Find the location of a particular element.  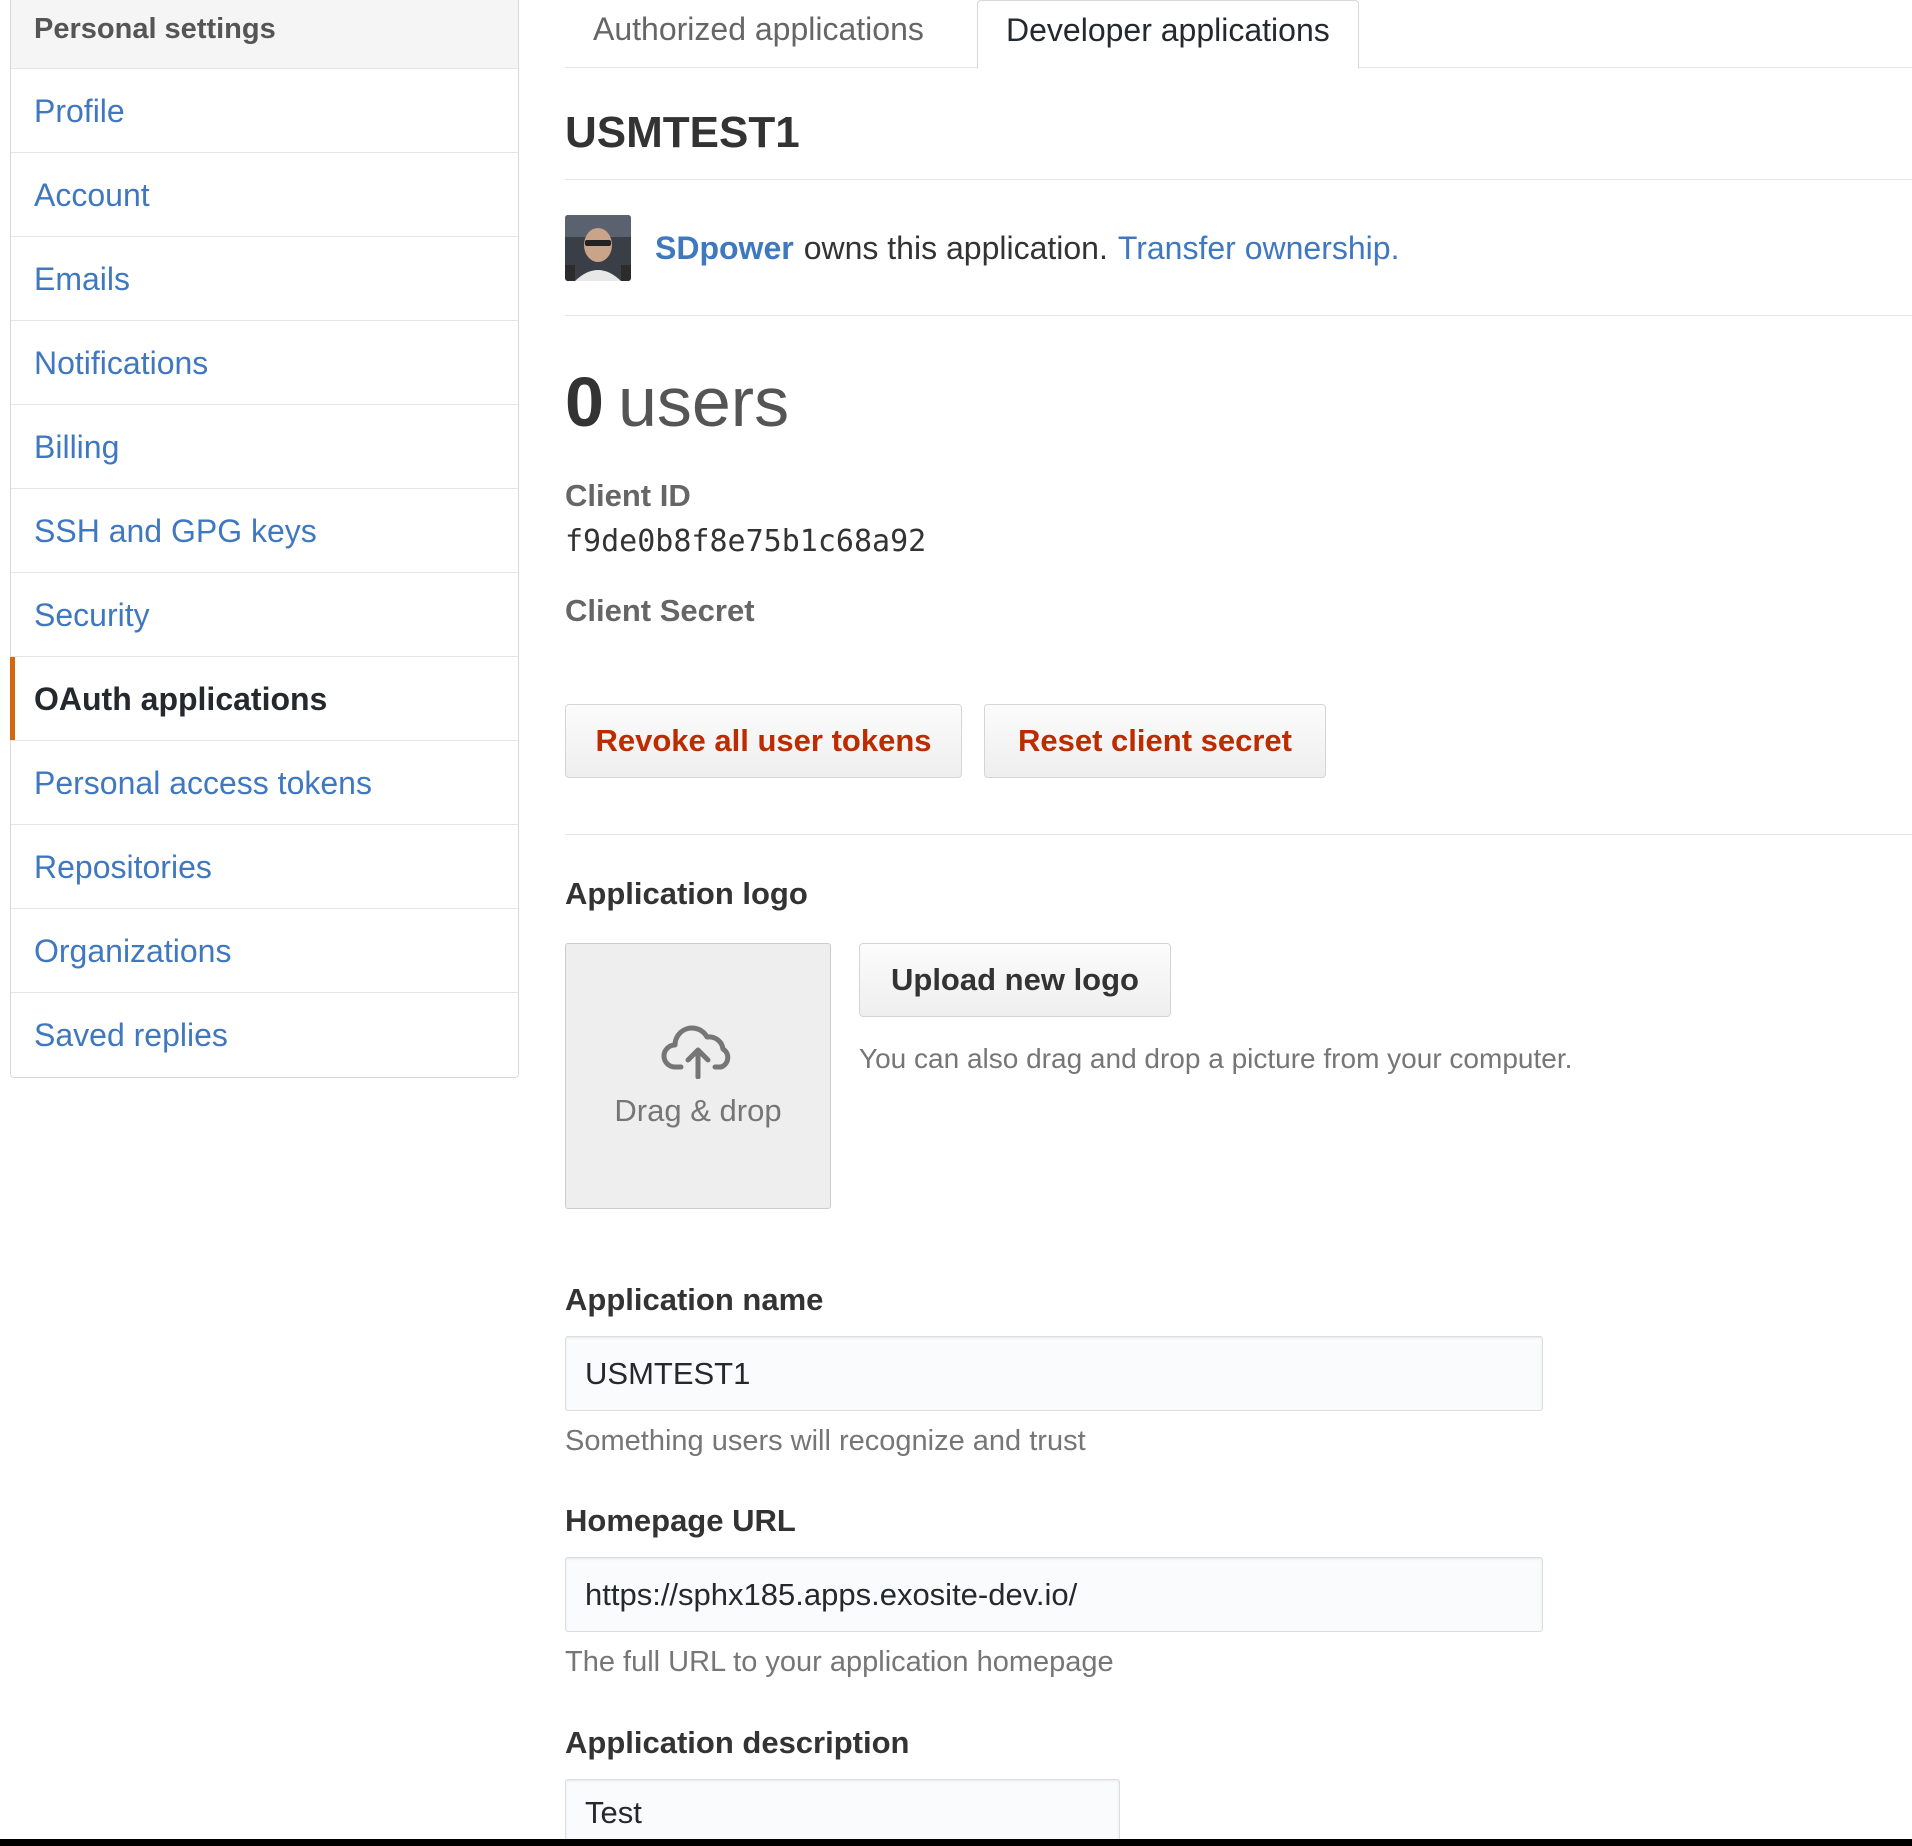

users-count-number: 0 is located at coordinates (584, 402).